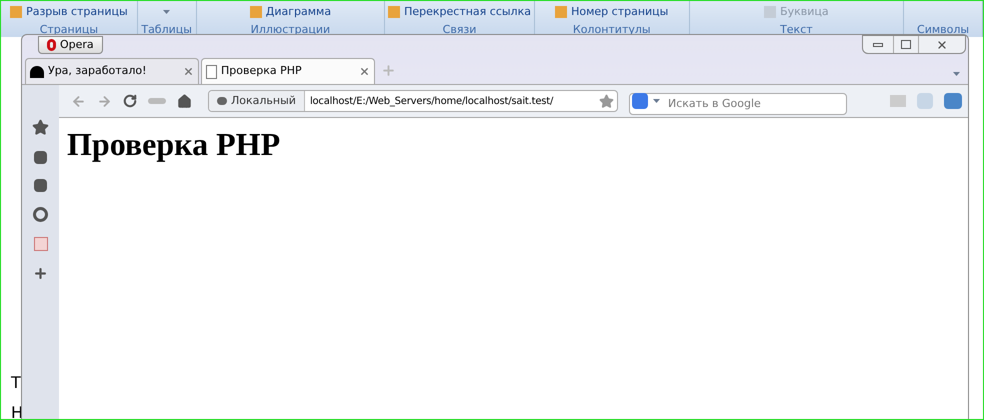 The image size is (984, 420). Describe the element at coordinates (612, 29) in the screenshot. I see `group-label: Колонтитулы` at that location.